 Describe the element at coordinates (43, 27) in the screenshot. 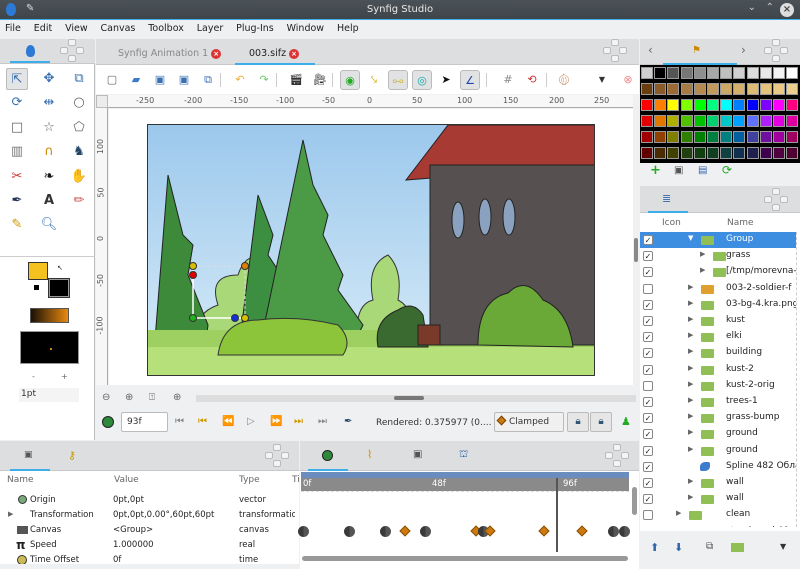

I see `menu-edit: Edit` at that location.